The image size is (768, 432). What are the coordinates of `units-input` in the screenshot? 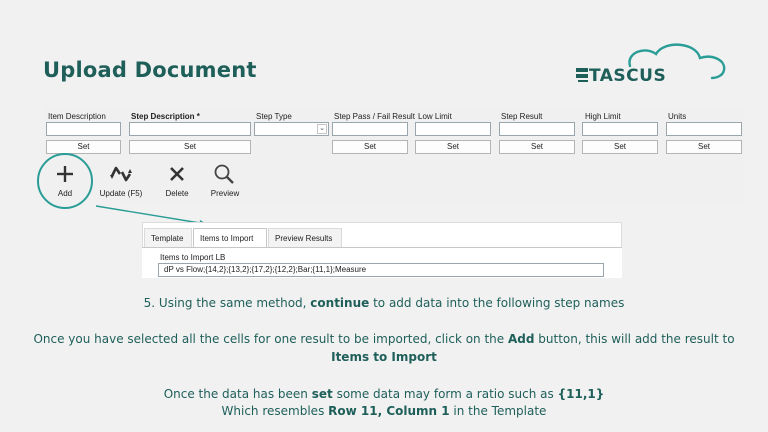 It's located at (704, 129).